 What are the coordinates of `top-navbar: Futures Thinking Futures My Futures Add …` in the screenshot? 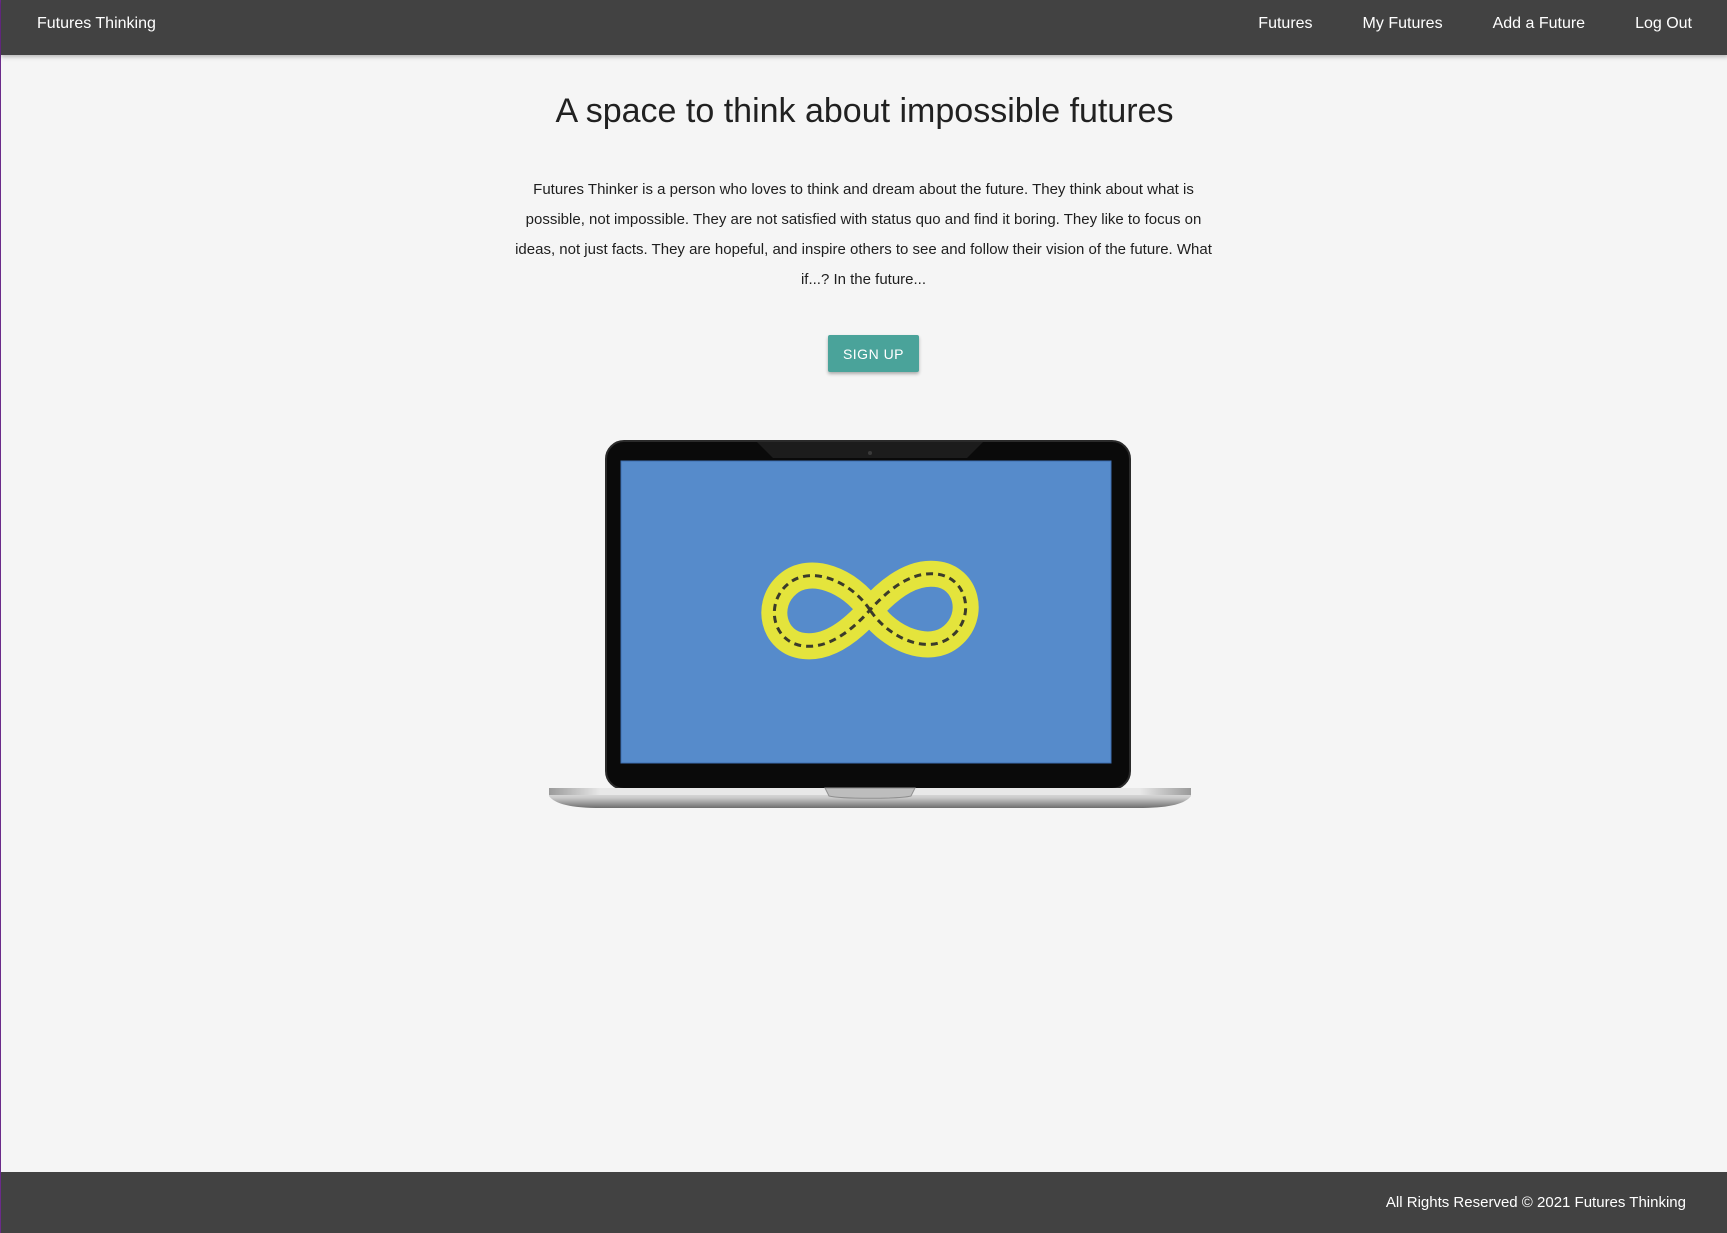 It's located at (864, 27).